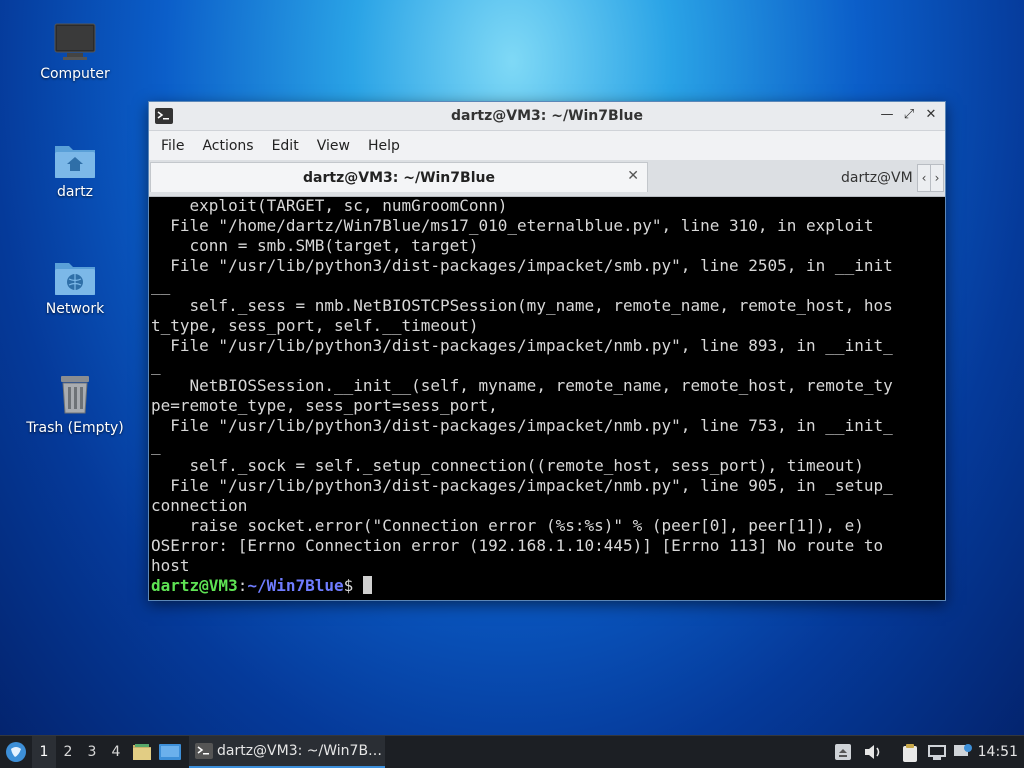 The width and height of the screenshot is (1024, 768). I want to click on lxqt-menu-icon, so click(16, 752).